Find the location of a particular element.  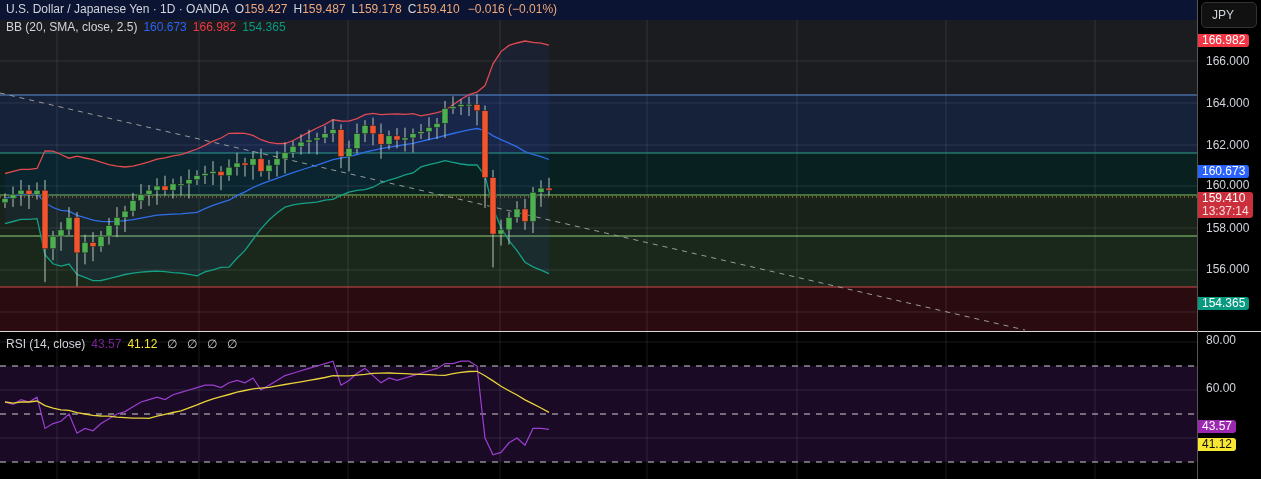

value-tag: 41.12 is located at coordinates (1217, 444).